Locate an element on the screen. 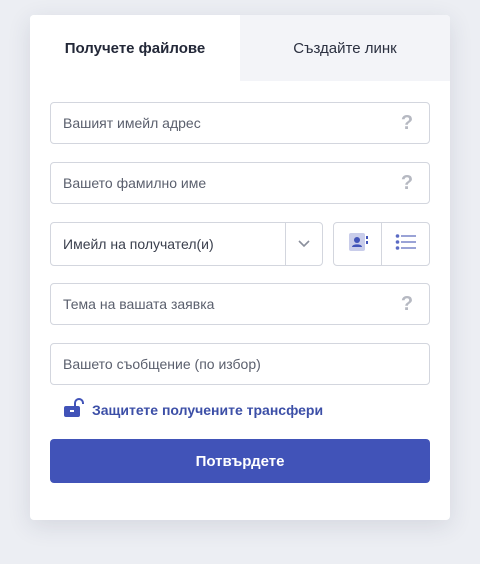  tab-create-link-label: Създайте линк is located at coordinates (345, 48).